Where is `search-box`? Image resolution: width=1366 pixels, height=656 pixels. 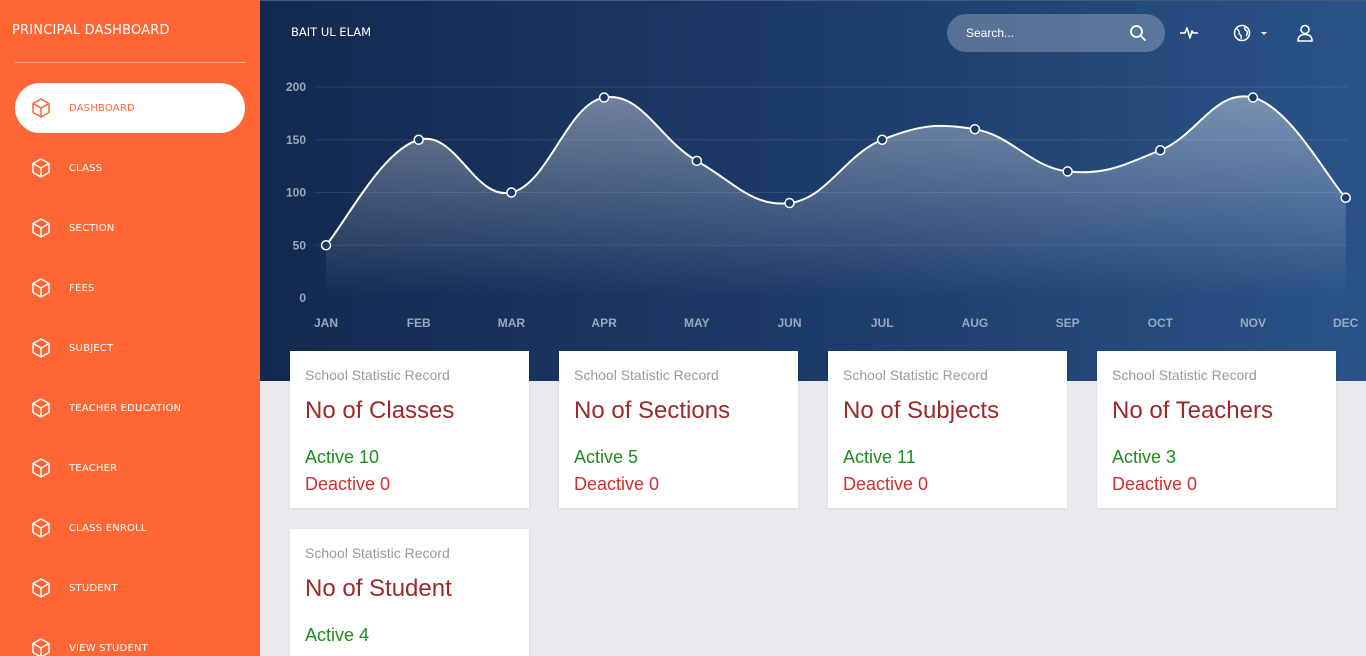 search-box is located at coordinates (1056, 33).